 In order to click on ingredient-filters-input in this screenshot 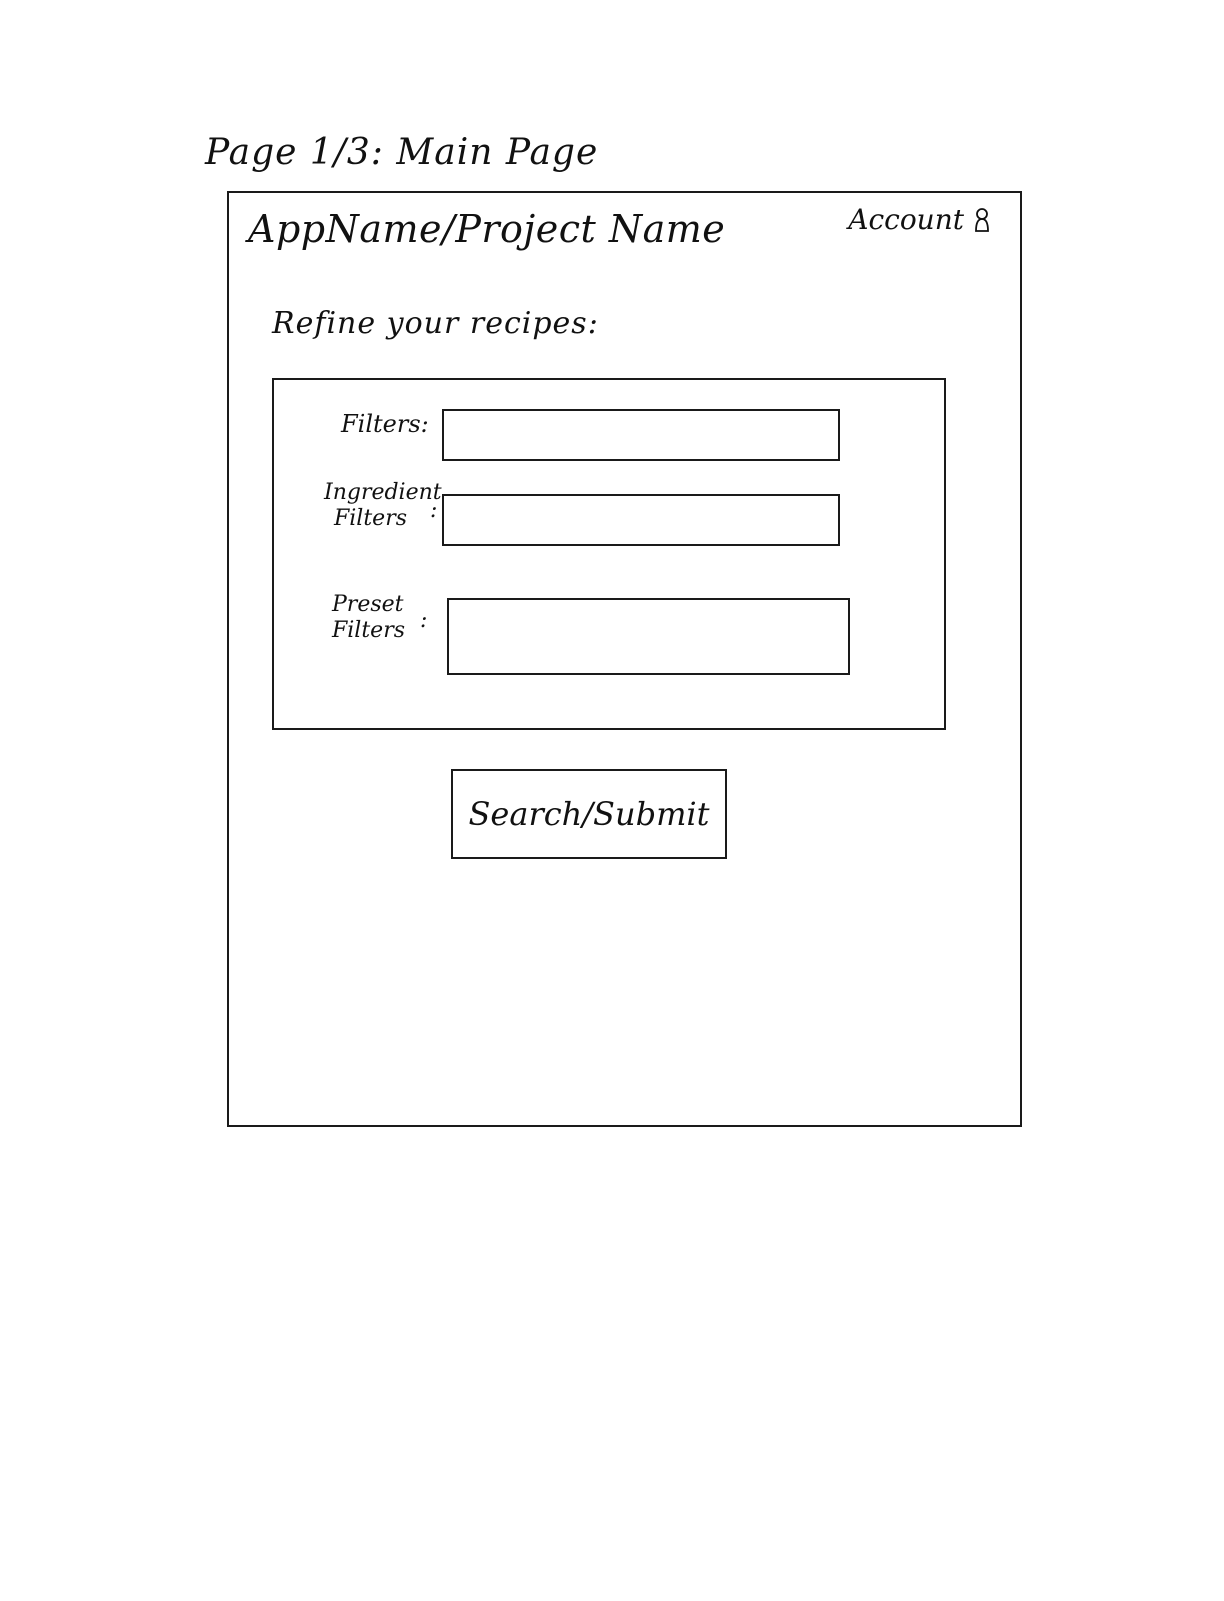, I will do `click(641, 520)`.